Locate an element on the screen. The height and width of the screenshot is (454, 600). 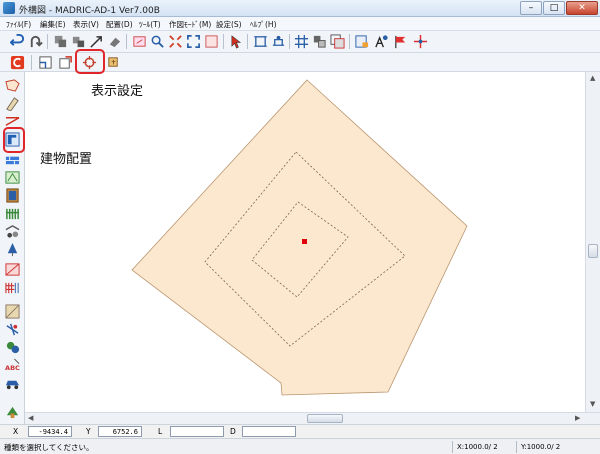
measure-icon is located at coordinates (278, 41).